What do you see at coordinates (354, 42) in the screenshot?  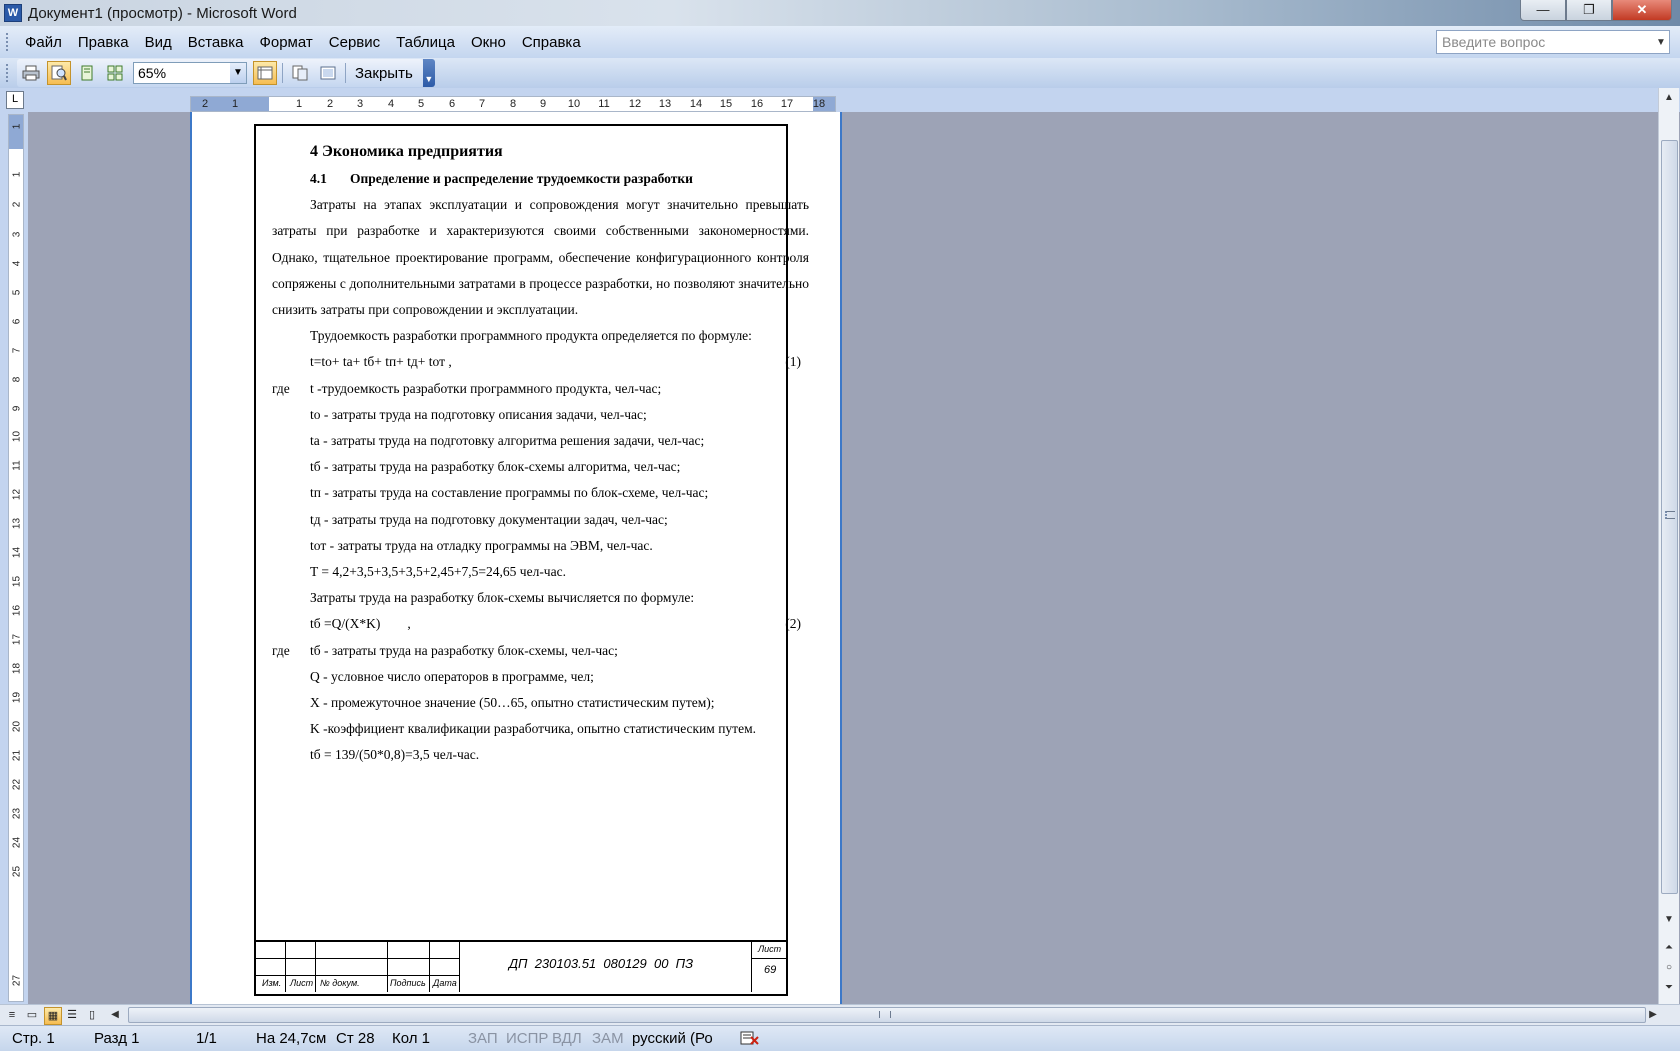 I see `menu-tools: Сервис` at bounding box center [354, 42].